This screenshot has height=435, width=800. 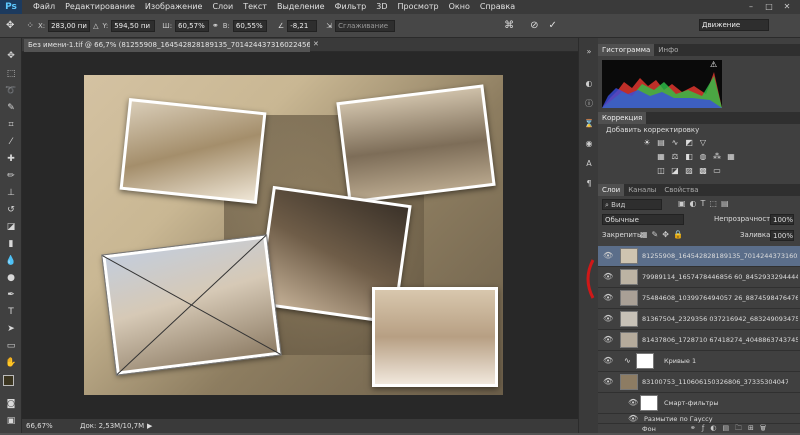 I want to click on photo-filter-icon: ◍, so click(x=703, y=156).